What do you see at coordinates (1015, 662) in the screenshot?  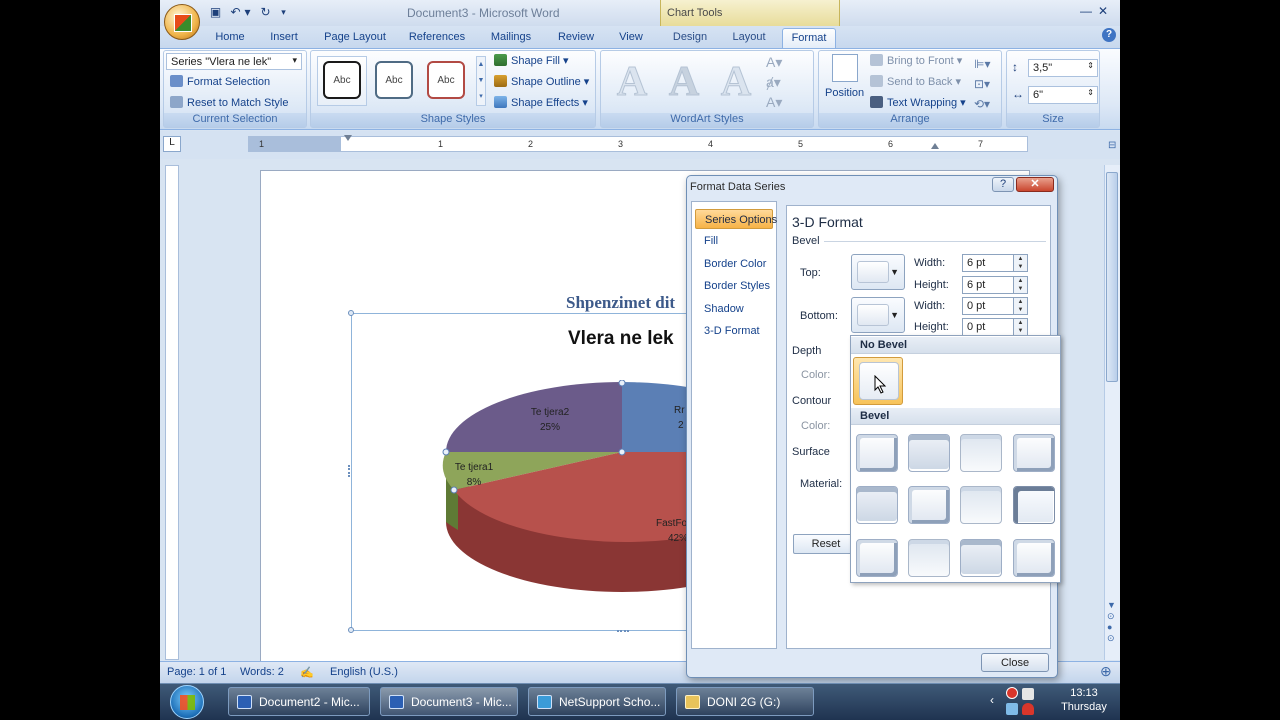 I see `close-button: Close` at bounding box center [1015, 662].